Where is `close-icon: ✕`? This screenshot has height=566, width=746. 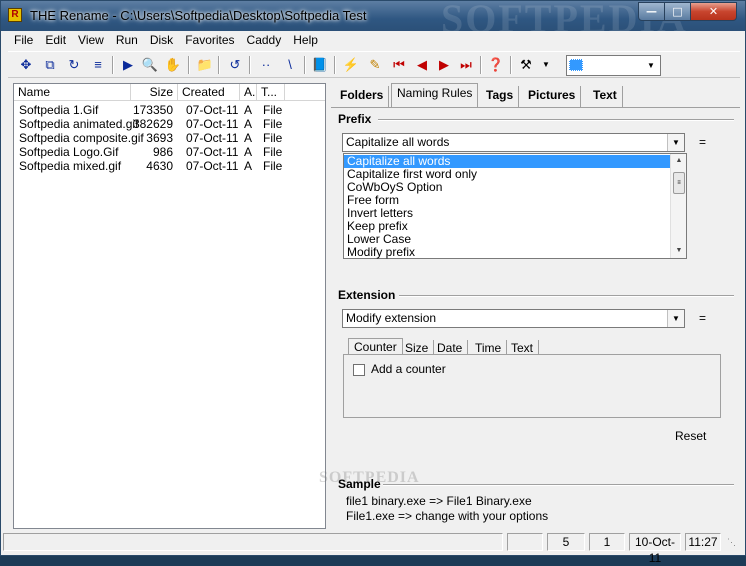 close-icon: ✕ is located at coordinates (713, 11).